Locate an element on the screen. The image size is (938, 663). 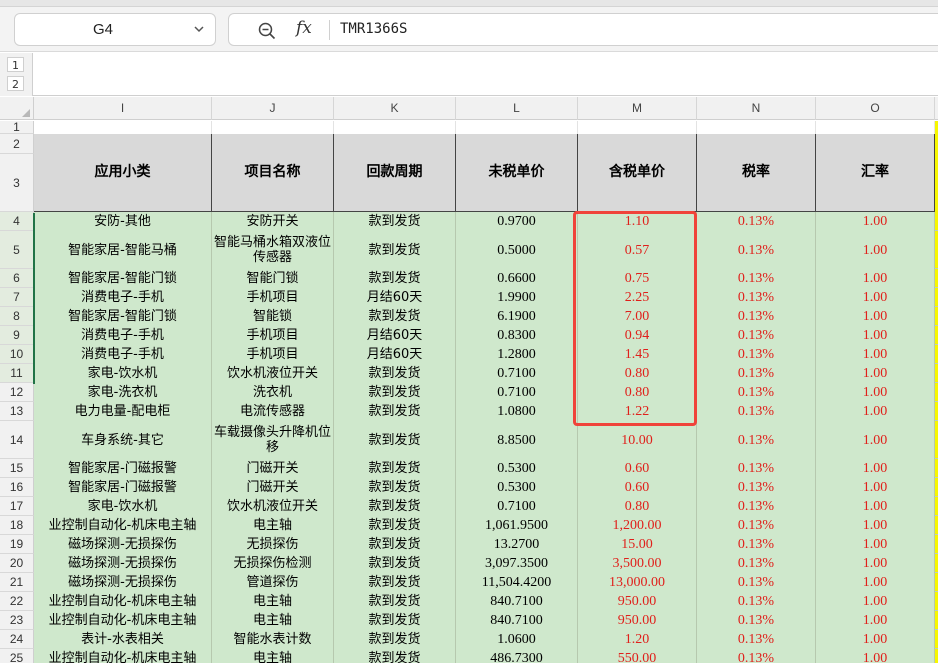
cell-sub-category: 车身系统-其它 is located at coordinates (123, 440).